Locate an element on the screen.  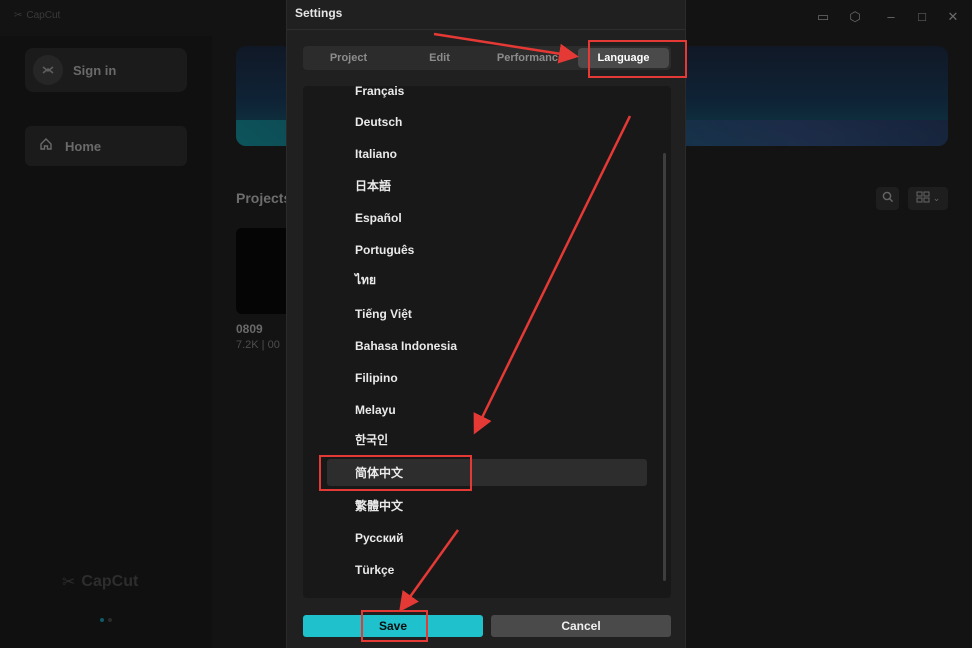
hexagon-settings-icon: ⬡ is located at coordinates (855, 17).